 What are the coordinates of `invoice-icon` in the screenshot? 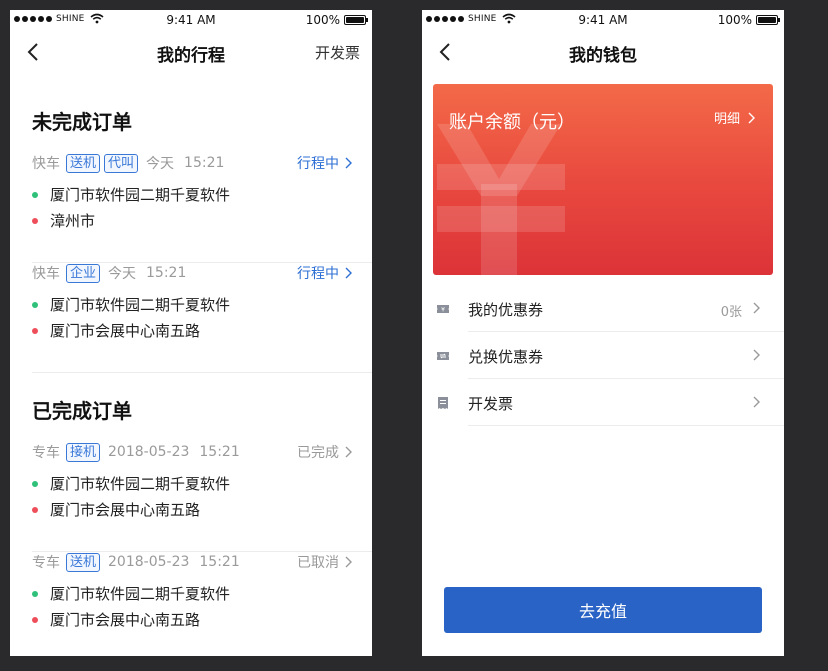 It's located at (443, 403).